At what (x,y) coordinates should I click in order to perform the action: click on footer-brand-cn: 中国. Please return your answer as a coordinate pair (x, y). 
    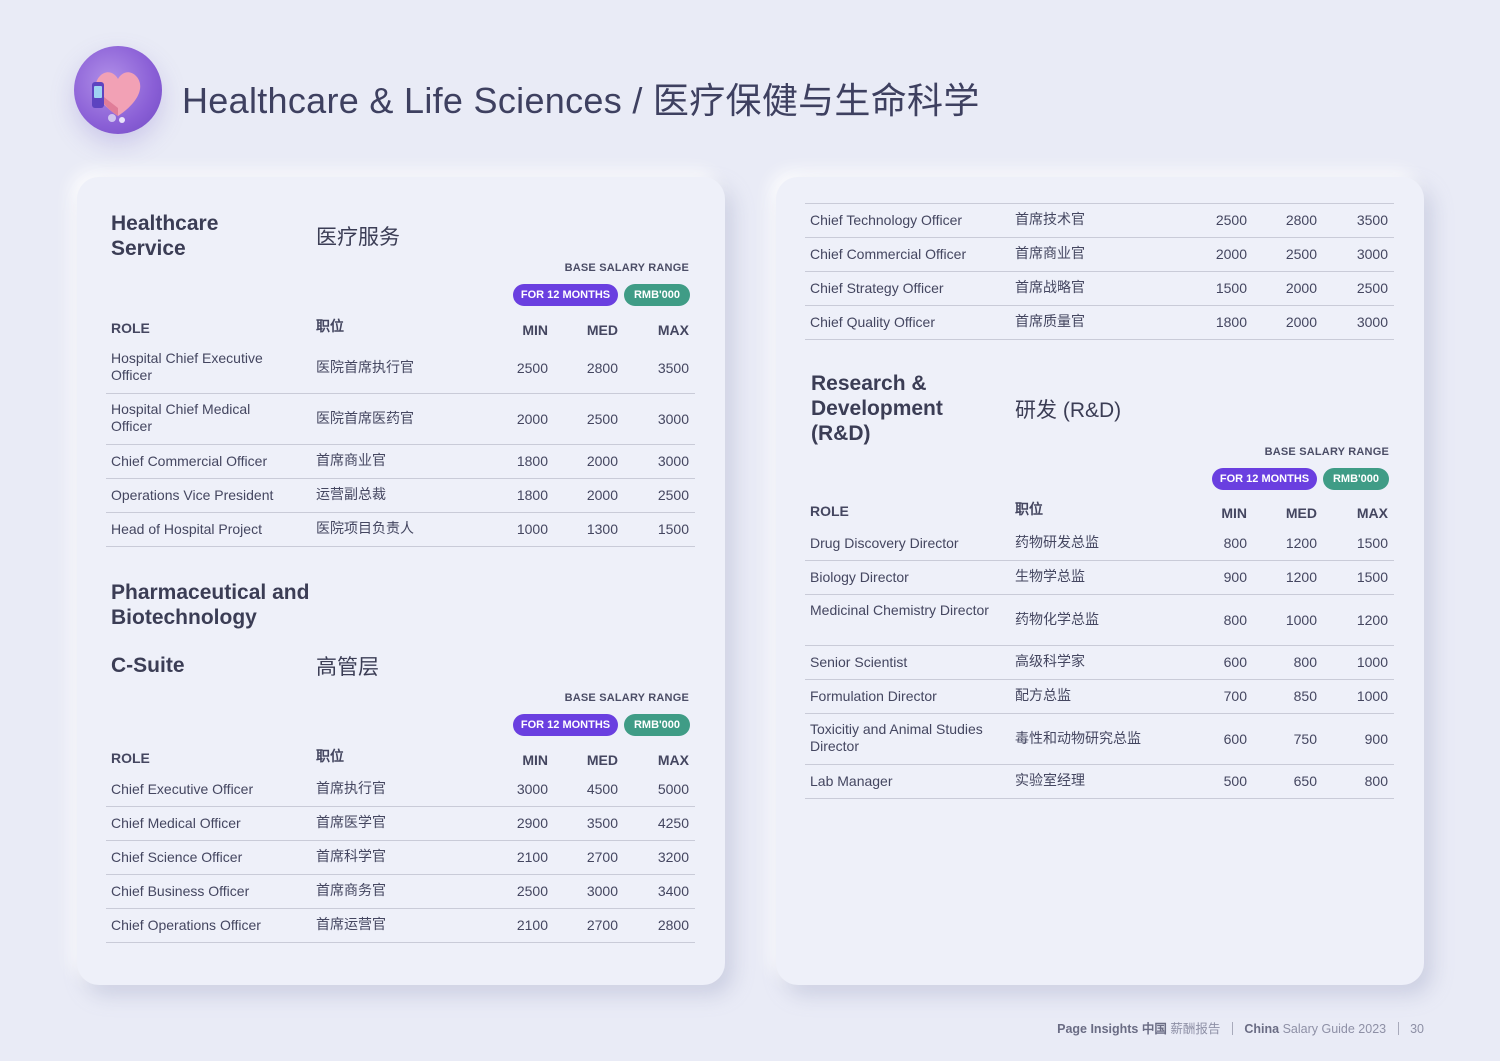
    Looking at the image, I should click on (1154, 1029).